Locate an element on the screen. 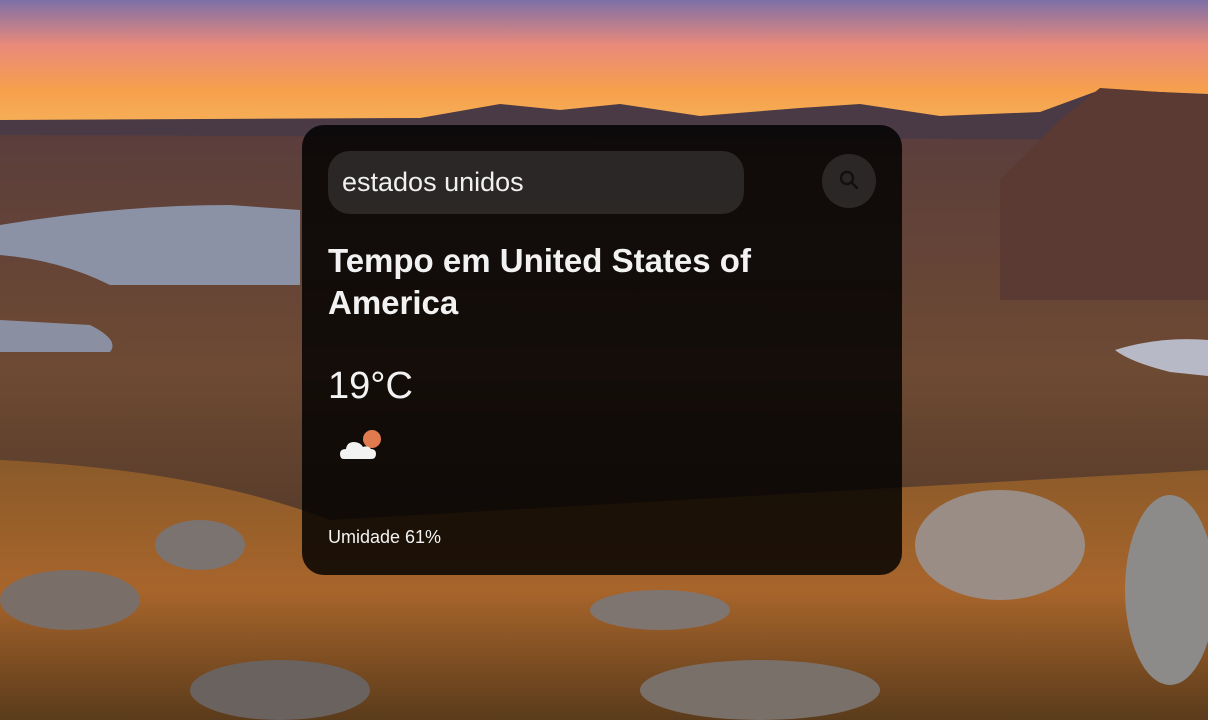  partly-cloudy-icon is located at coordinates (362, 447).